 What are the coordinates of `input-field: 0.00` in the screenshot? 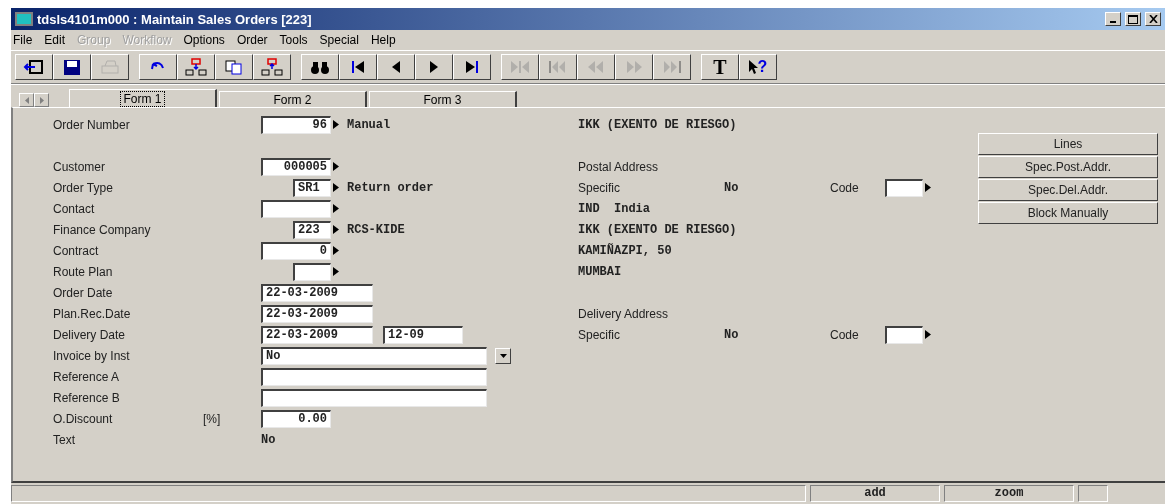 It's located at (296, 418).